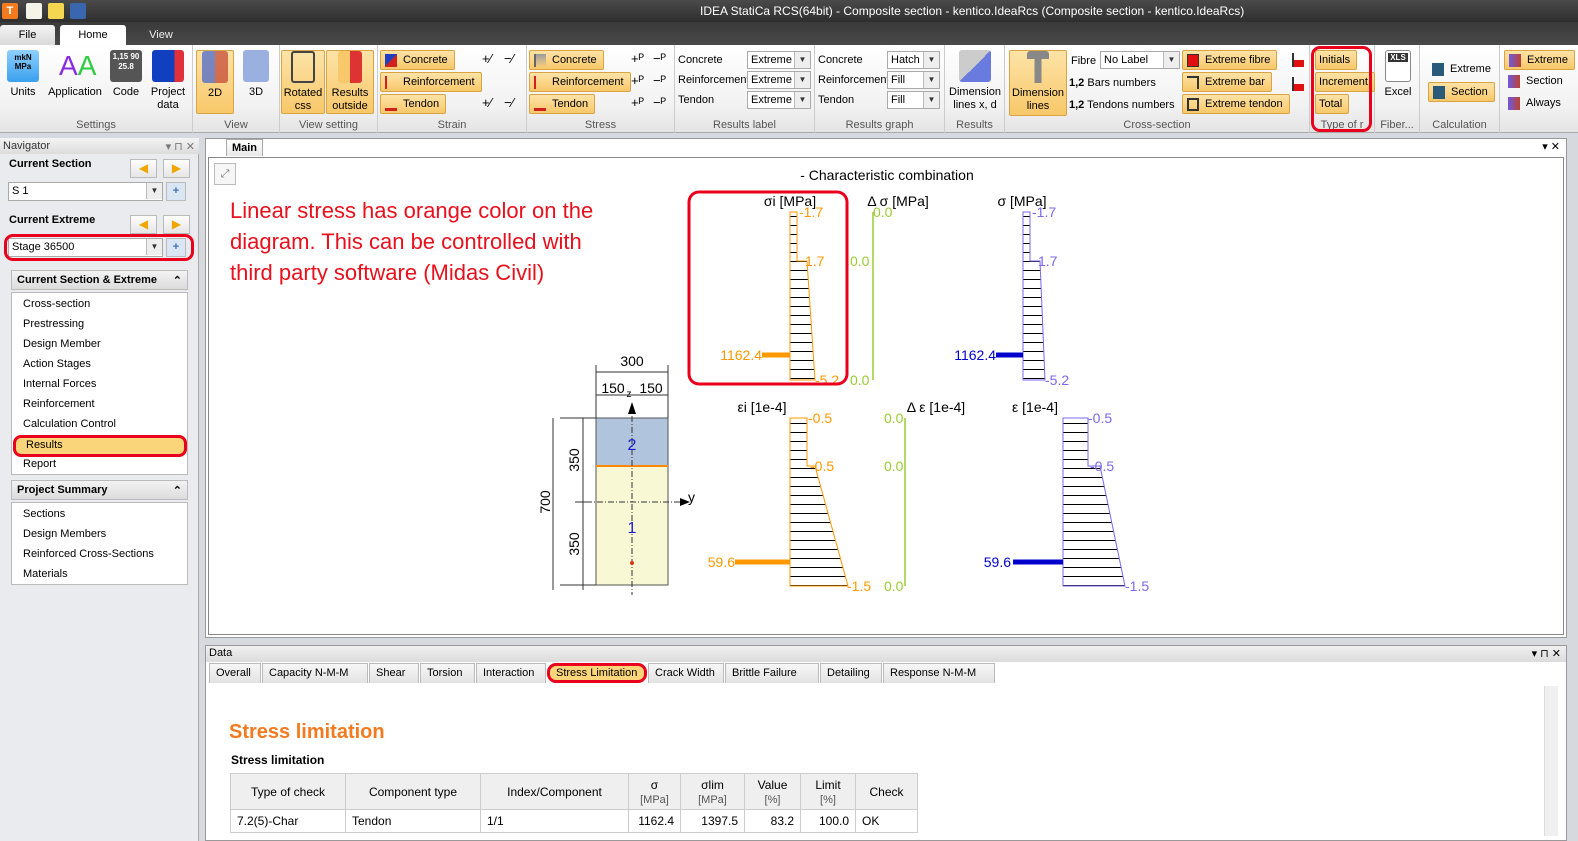  Describe the element at coordinates (616, 474) in the screenshot. I see `cross-section-drawing: y z 2 1 300 150 150 700 350 350` at that location.